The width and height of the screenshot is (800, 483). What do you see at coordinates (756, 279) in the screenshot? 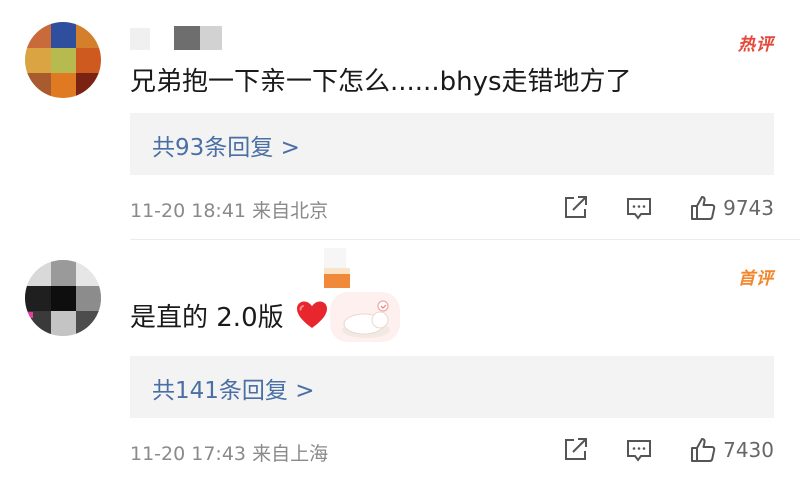
I see `first-comment-badge: 首评` at bounding box center [756, 279].